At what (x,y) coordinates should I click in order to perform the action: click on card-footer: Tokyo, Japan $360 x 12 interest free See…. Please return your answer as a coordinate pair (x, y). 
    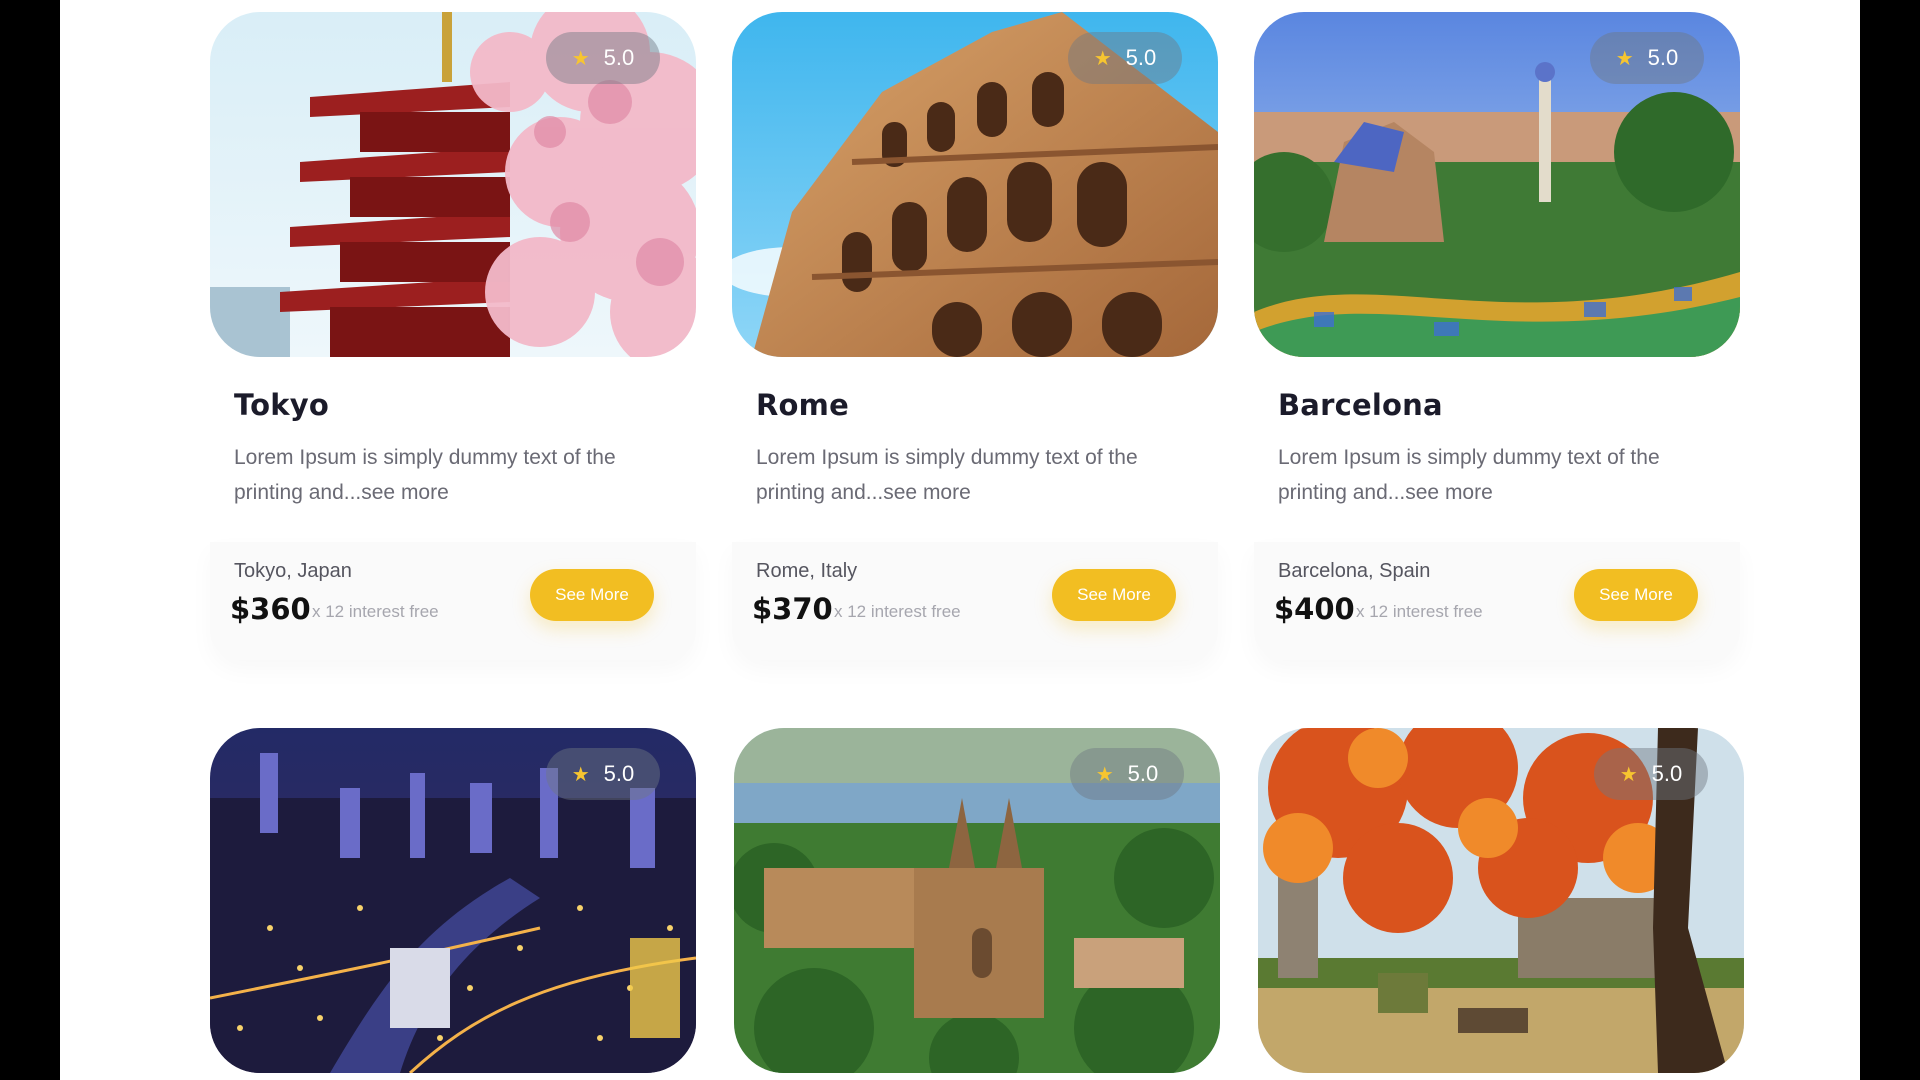
    Looking at the image, I should click on (453, 601).